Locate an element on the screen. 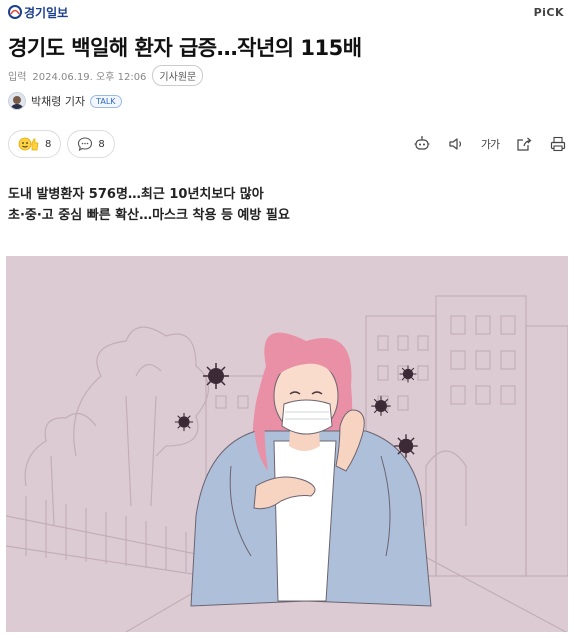  author-name: 박채령 기자 is located at coordinates (58, 101).